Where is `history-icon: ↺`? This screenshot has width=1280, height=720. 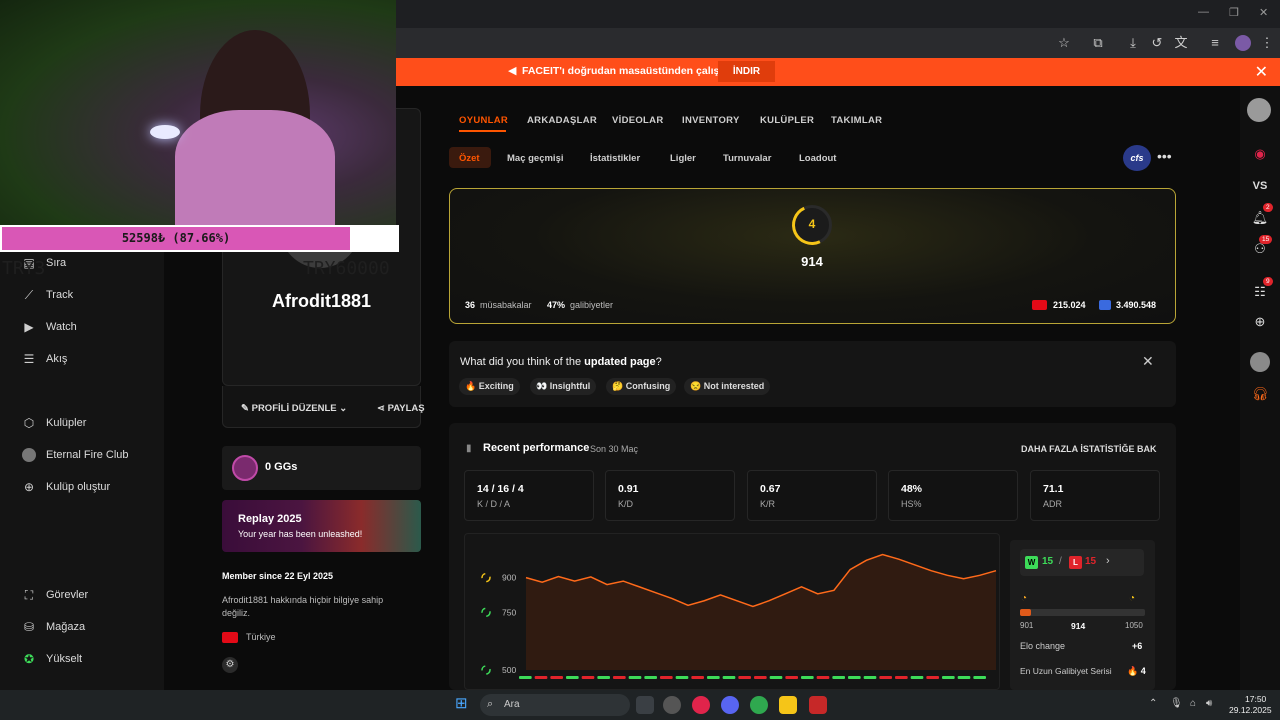 history-icon: ↺ is located at coordinates (1157, 43).